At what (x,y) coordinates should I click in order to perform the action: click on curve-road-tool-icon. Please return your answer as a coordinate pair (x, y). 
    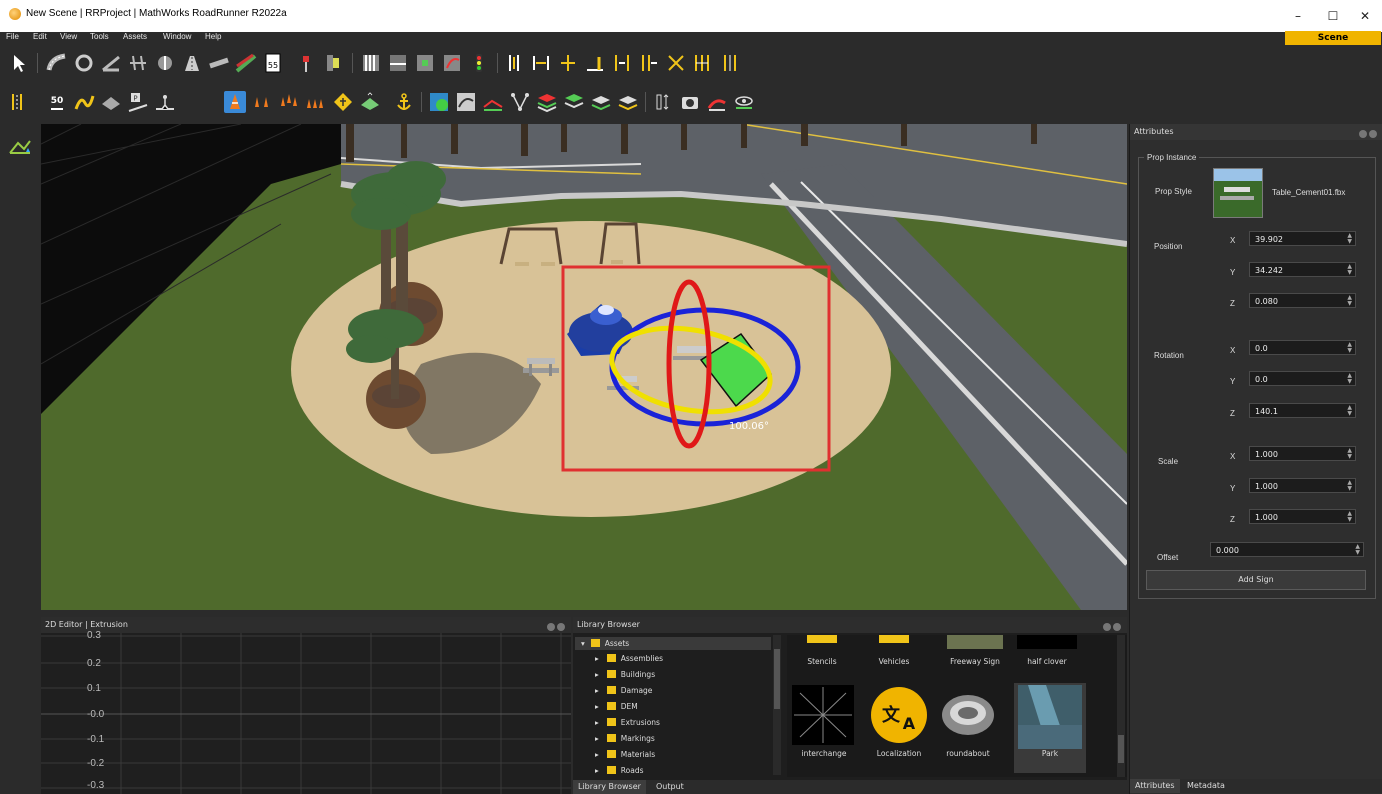
    Looking at the image, I should click on (84, 102).